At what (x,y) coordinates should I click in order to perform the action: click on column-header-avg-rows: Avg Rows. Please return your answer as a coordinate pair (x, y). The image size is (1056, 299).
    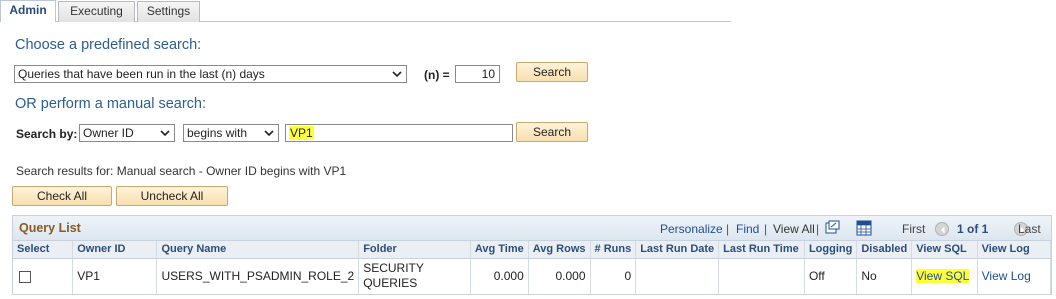
    Looking at the image, I should click on (559, 250).